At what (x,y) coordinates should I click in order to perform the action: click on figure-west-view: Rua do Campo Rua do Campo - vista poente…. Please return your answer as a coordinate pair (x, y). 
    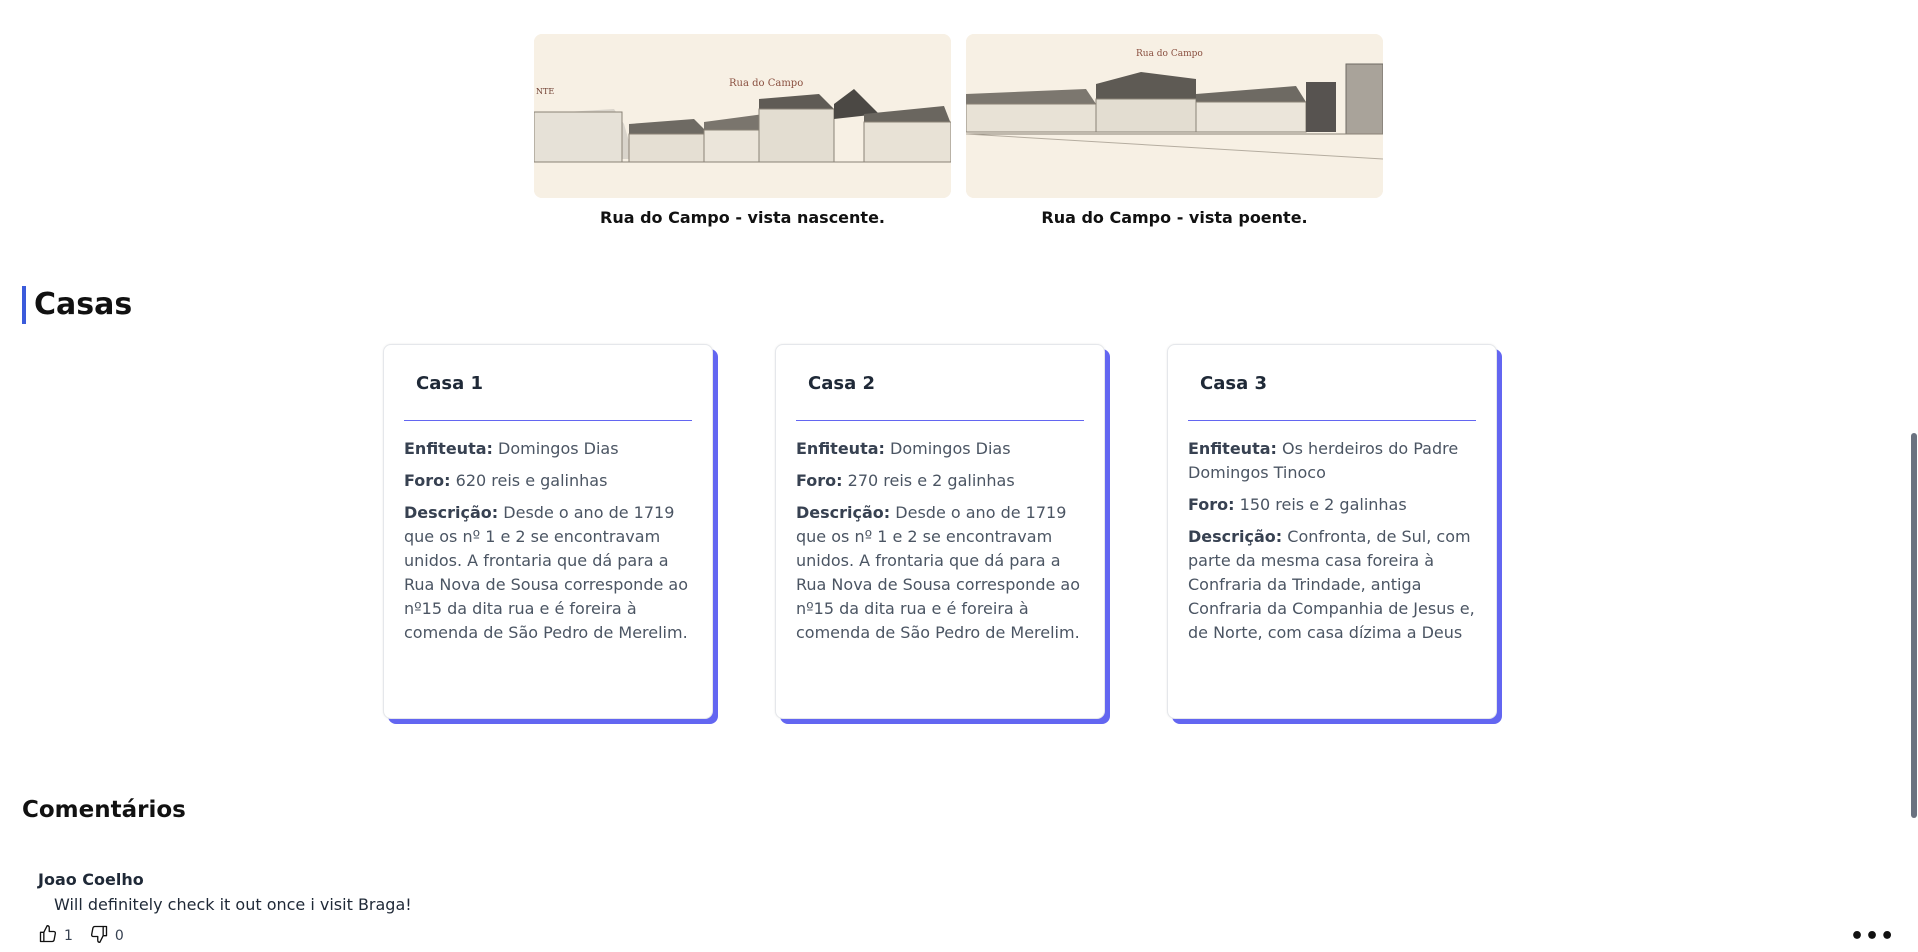
    Looking at the image, I should click on (1174, 130).